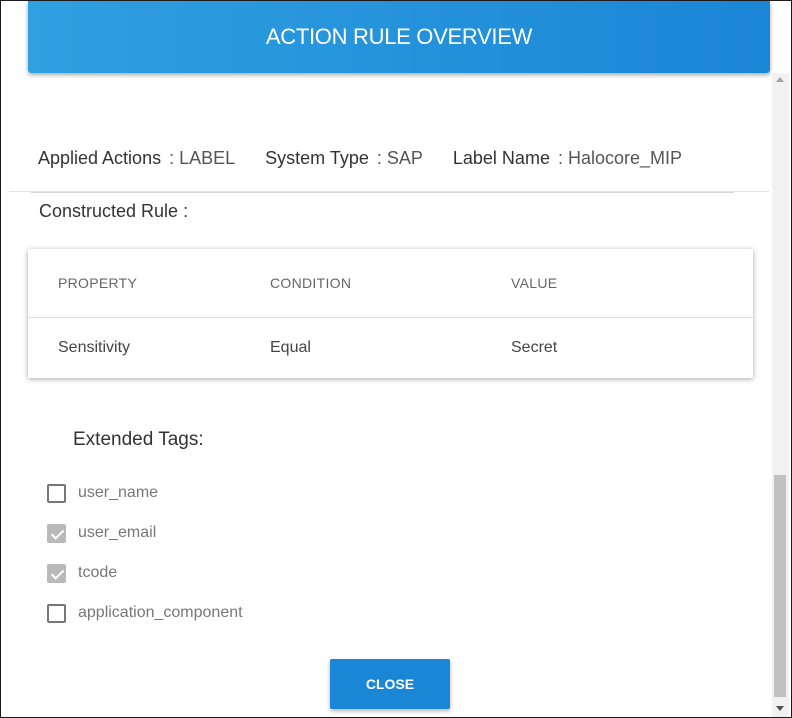  What do you see at coordinates (780, 79) in the screenshot?
I see `scroll-up-arrow-icon` at bounding box center [780, 79].